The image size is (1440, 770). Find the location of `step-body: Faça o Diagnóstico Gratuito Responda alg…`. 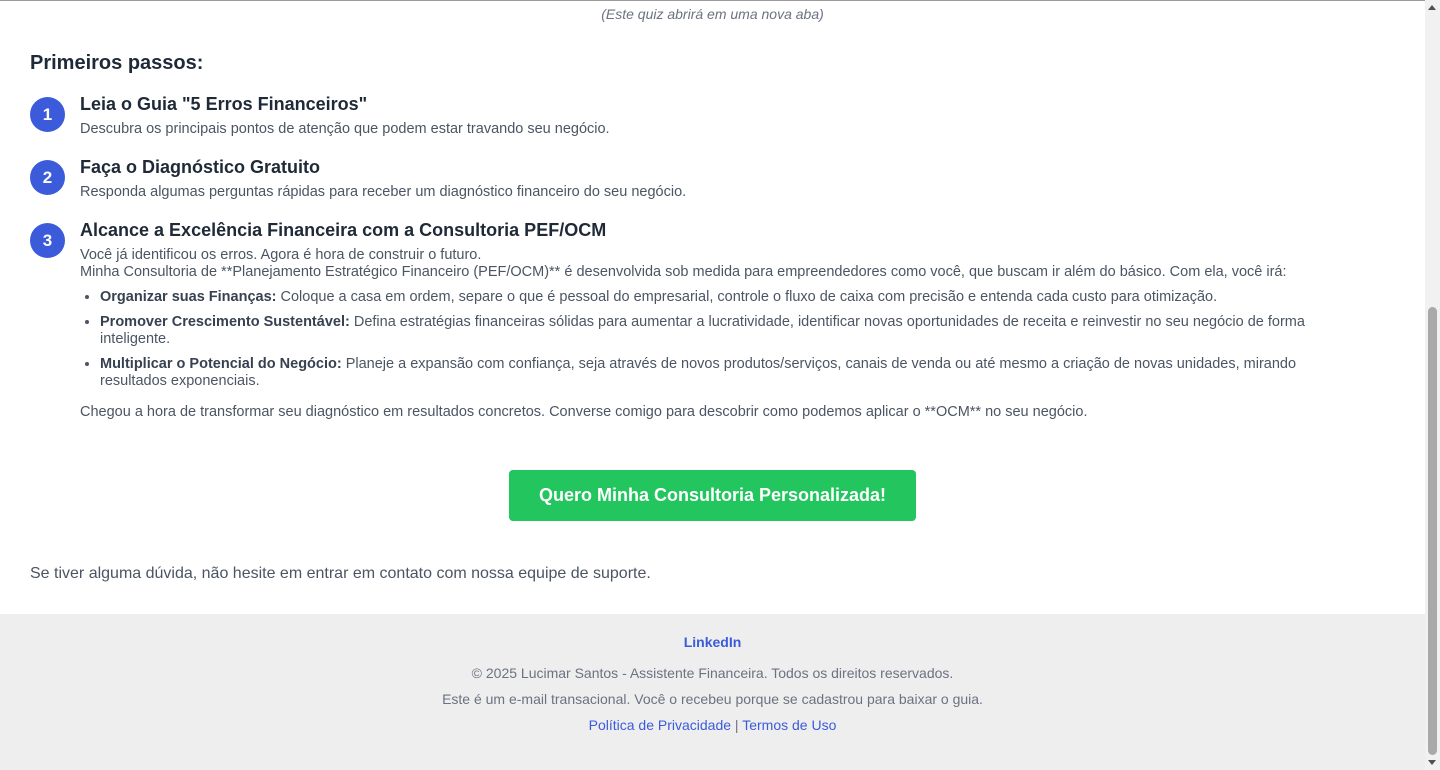

step-body: Faça o Diagnóstico Gratuito Responda alg… is located at coordinates (720, 179).